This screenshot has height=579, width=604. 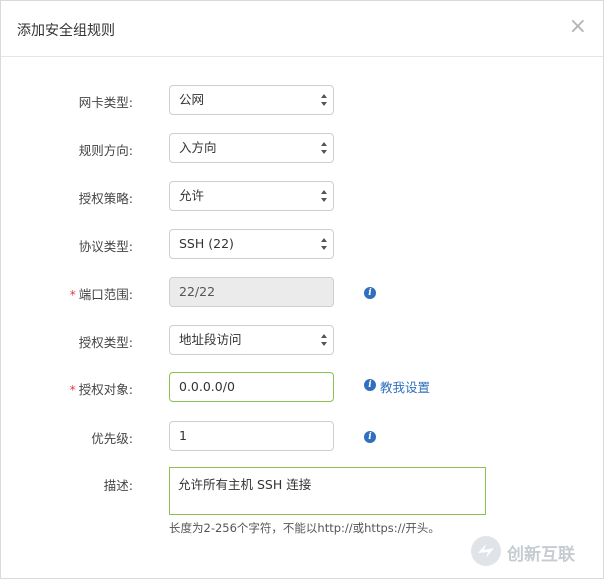 What do you see at coordinates (304, 528) in the screenshot?
I see `description-hint: 长度为2-256个字符，不能以http://或https://开头。` at bounding box center [304, 528].